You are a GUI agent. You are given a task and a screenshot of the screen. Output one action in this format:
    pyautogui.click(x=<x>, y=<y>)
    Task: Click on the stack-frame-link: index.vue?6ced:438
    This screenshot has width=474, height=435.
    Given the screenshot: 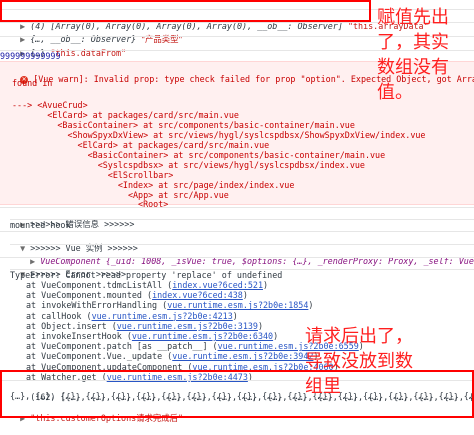 What is the action you would take?
    pyautogui.click(x=197, y=295)
    